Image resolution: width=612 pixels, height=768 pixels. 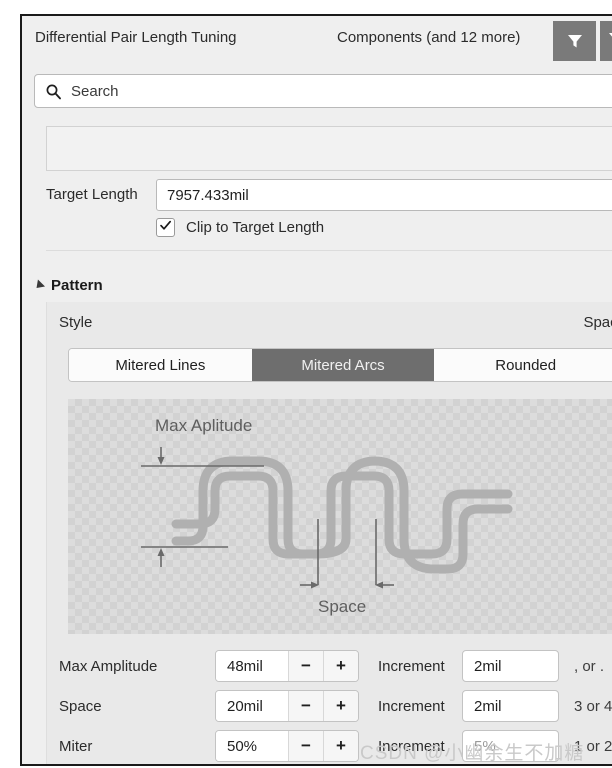 What do you see at coordinates (252, 706) in the screenshot?
I see `space-value: 20mil` at bounding box center [252, 706].